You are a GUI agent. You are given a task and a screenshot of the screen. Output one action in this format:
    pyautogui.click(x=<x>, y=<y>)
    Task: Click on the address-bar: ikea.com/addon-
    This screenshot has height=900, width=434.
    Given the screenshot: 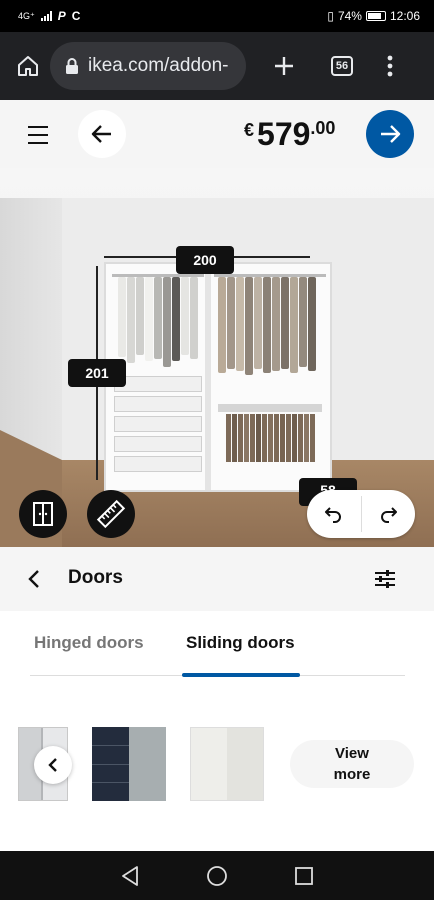 What is the action you would take?
    pyautogui.click(x=148, y=66)
    